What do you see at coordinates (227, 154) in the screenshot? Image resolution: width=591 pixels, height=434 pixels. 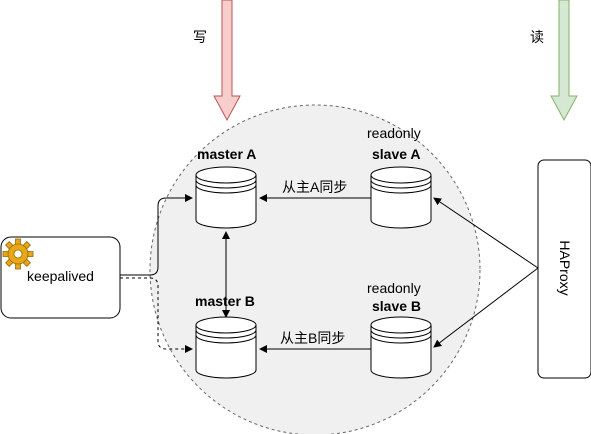 I see `master-a-label: master A` at bounding box center [227, 154].